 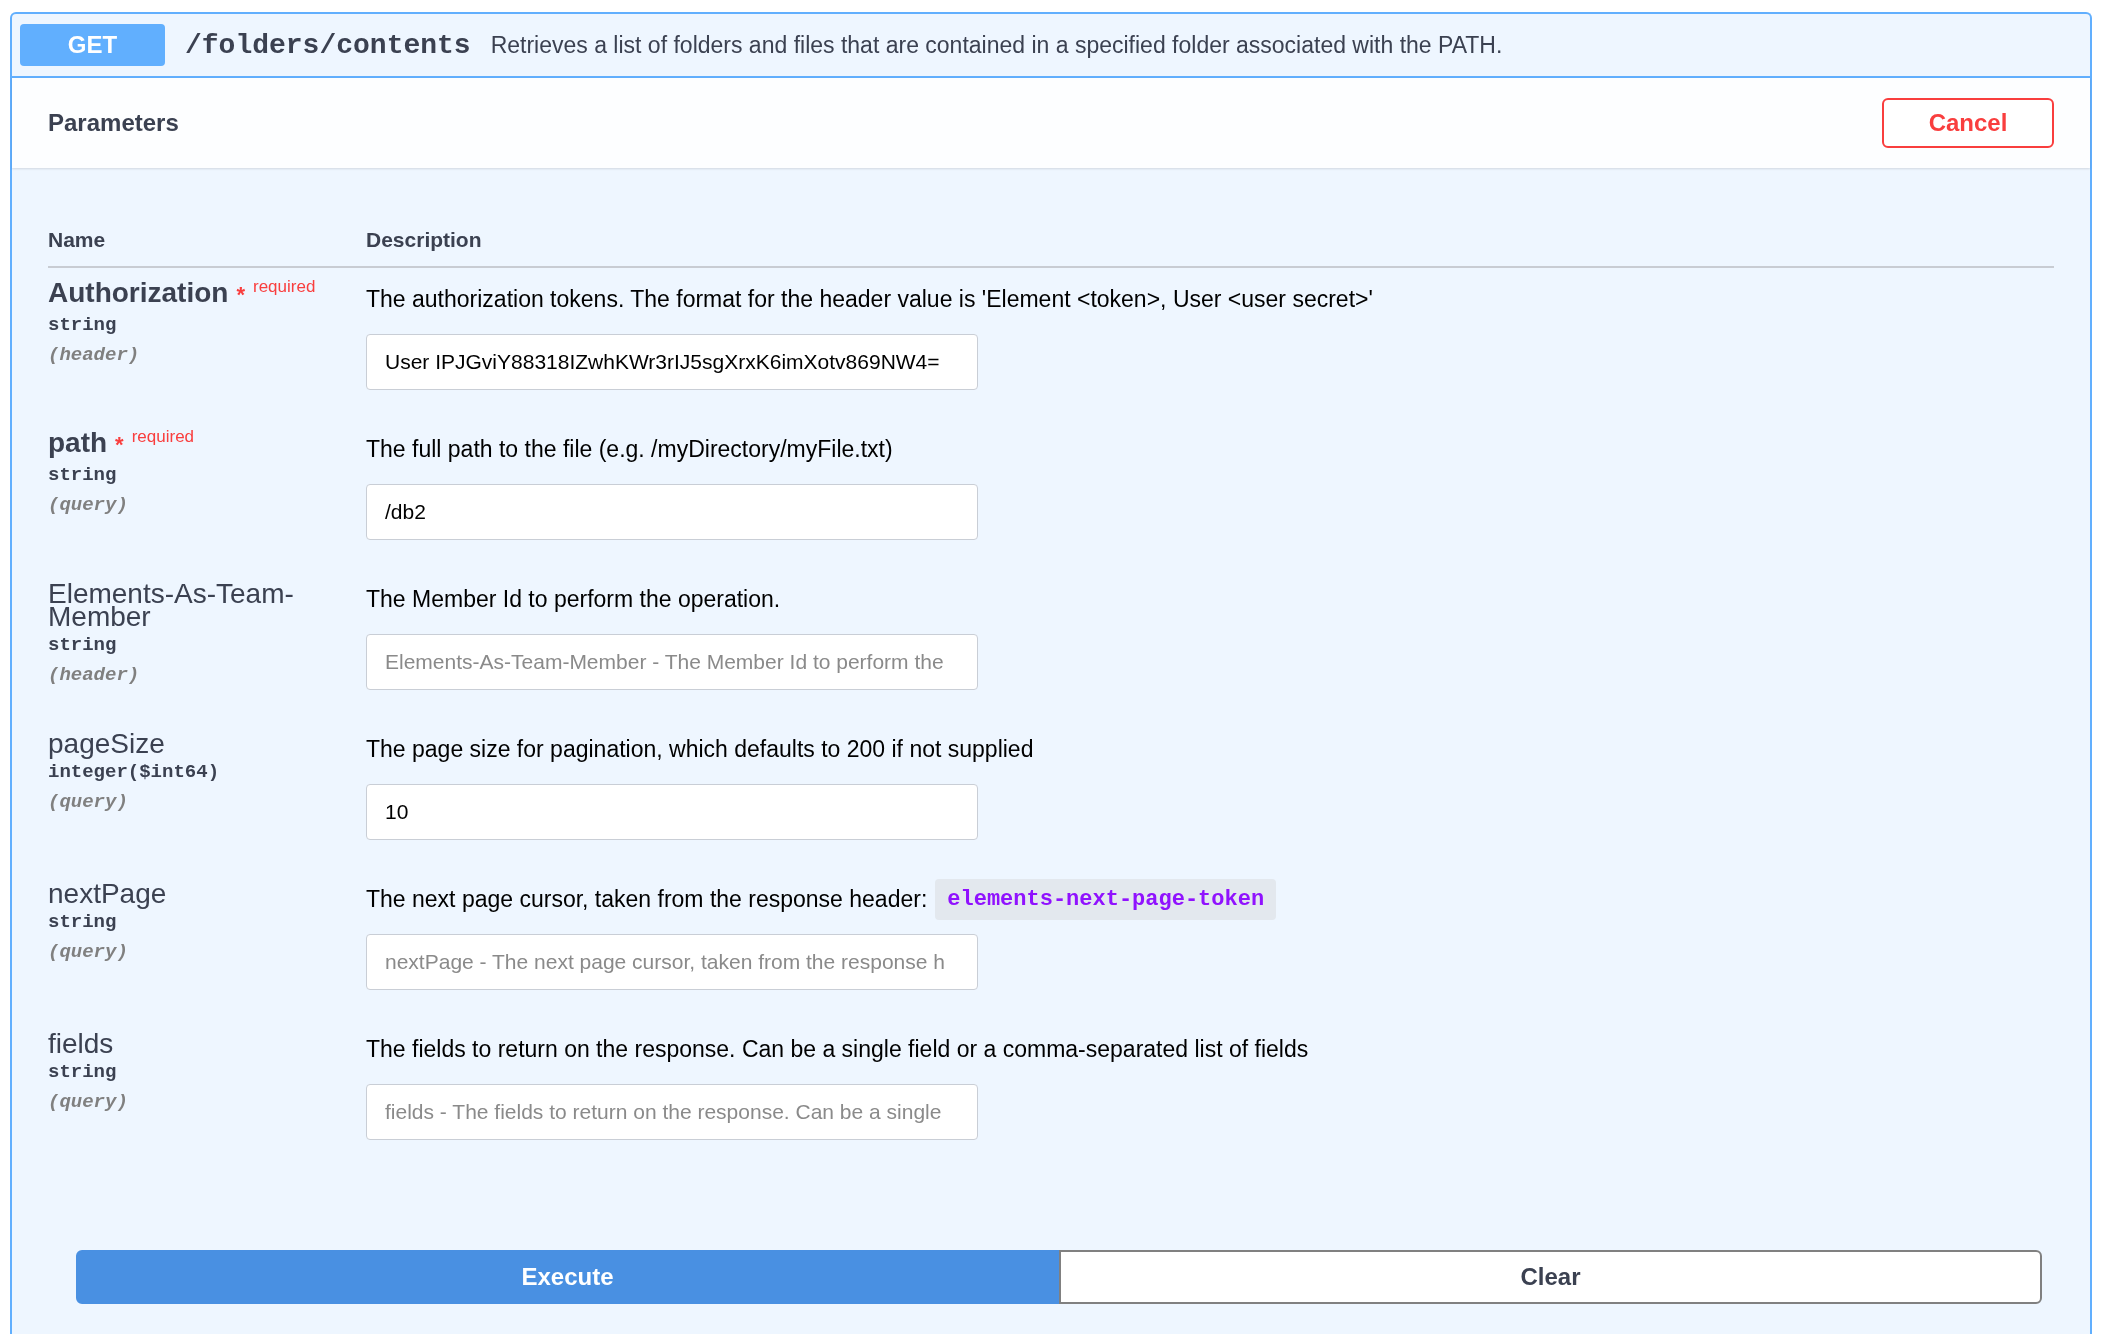 What do you see at coordinates (672, 1112) in the screenshot?
I see `parameter-input: fields - The fields to return on the response. Can be a single` at bounding box center [672, 1112].